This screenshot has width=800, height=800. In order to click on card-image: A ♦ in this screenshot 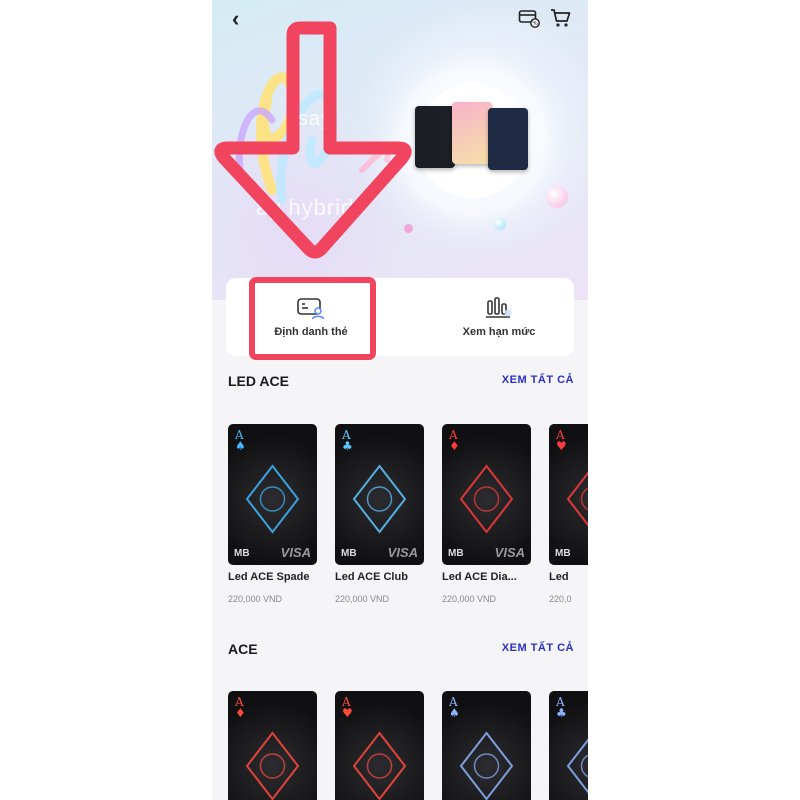, I will do `click(272, 745)`.